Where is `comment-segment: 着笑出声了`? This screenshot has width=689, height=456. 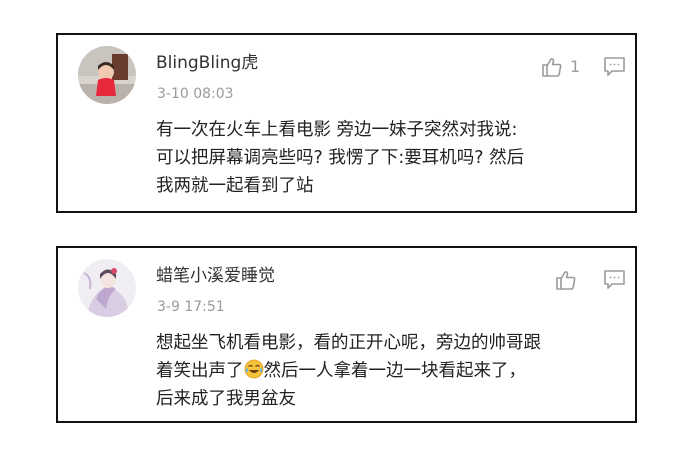
comment-segment: 着笑出声了 is located at coordinates (200, 371).